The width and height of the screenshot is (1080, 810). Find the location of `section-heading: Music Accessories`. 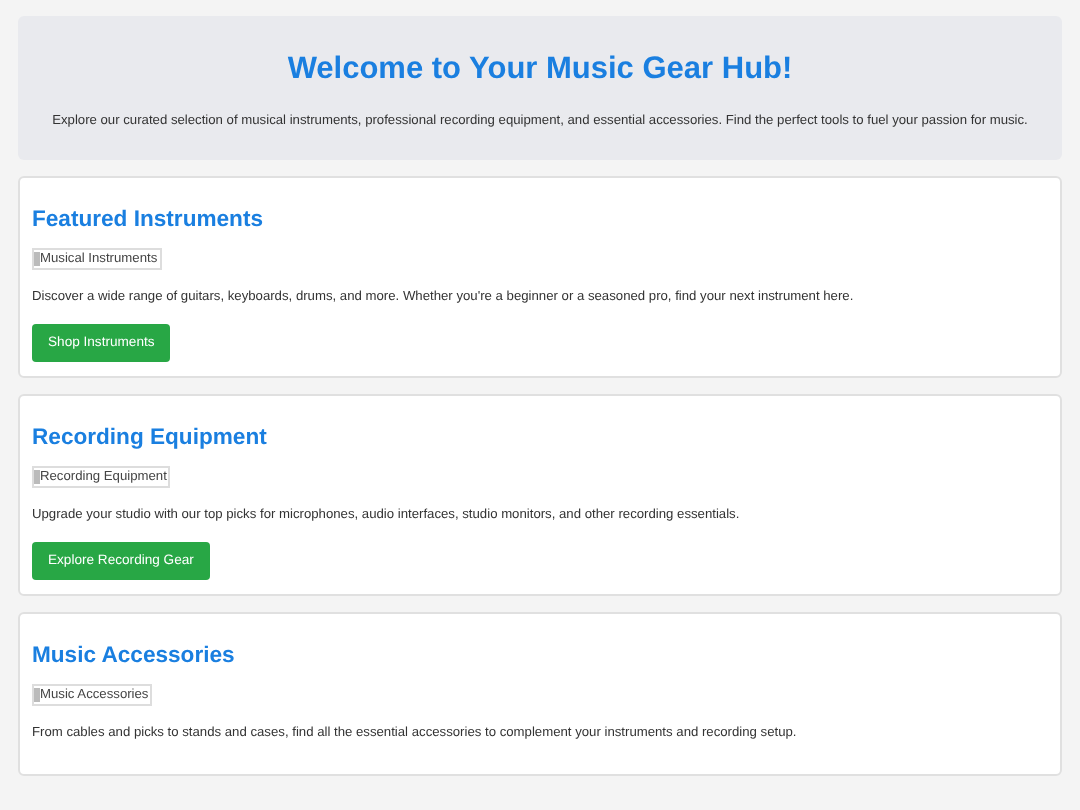

section-heading: Music Accessories is located at coordinates (133, 656).